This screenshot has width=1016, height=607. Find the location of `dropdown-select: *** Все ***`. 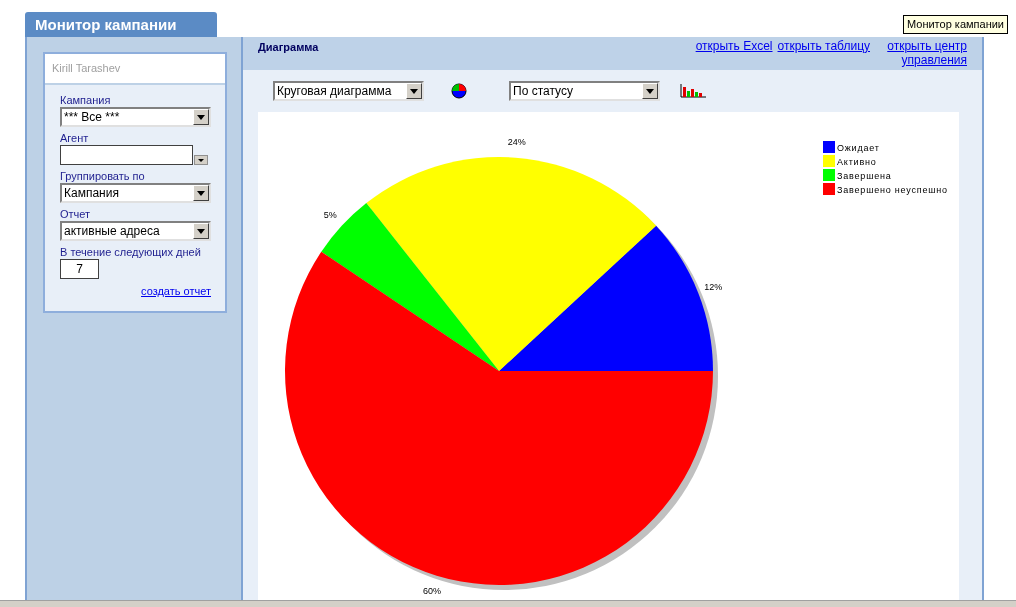

dropdown-select: *** Все *** is located at coordinates (135, 117).